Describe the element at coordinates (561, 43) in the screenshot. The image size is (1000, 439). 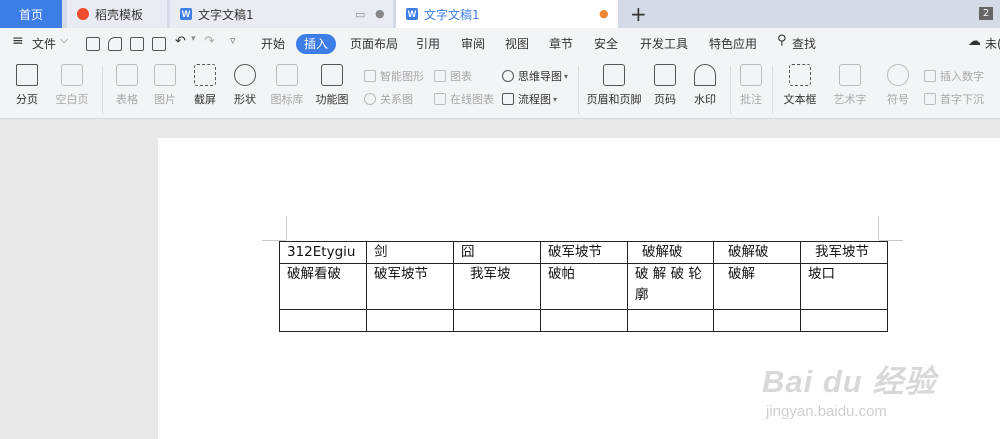
I see `menu-chapter: 章节` at that location.